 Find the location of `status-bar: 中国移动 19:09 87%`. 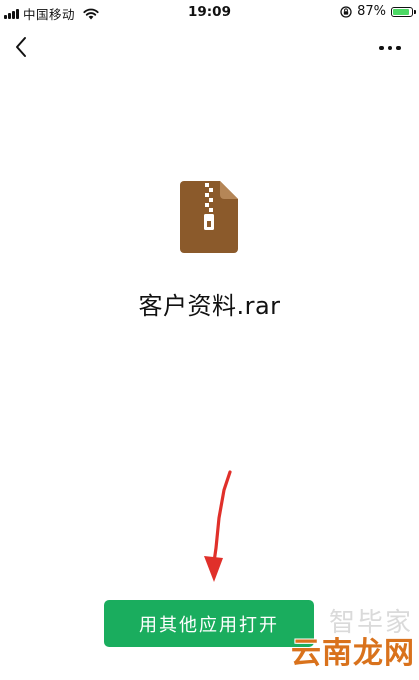

status-bar: 中国移动 19:09 87% is located at coordinates (209, 12).